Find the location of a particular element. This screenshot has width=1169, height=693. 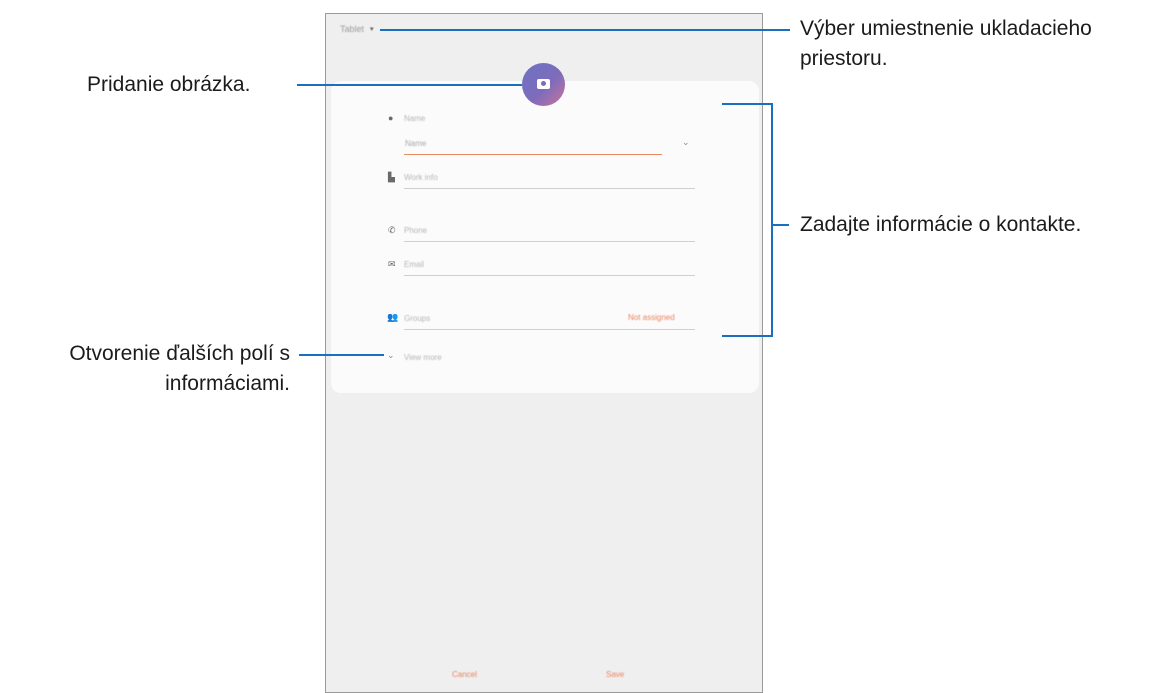

groups-underline is located at coordinates (549, 329).